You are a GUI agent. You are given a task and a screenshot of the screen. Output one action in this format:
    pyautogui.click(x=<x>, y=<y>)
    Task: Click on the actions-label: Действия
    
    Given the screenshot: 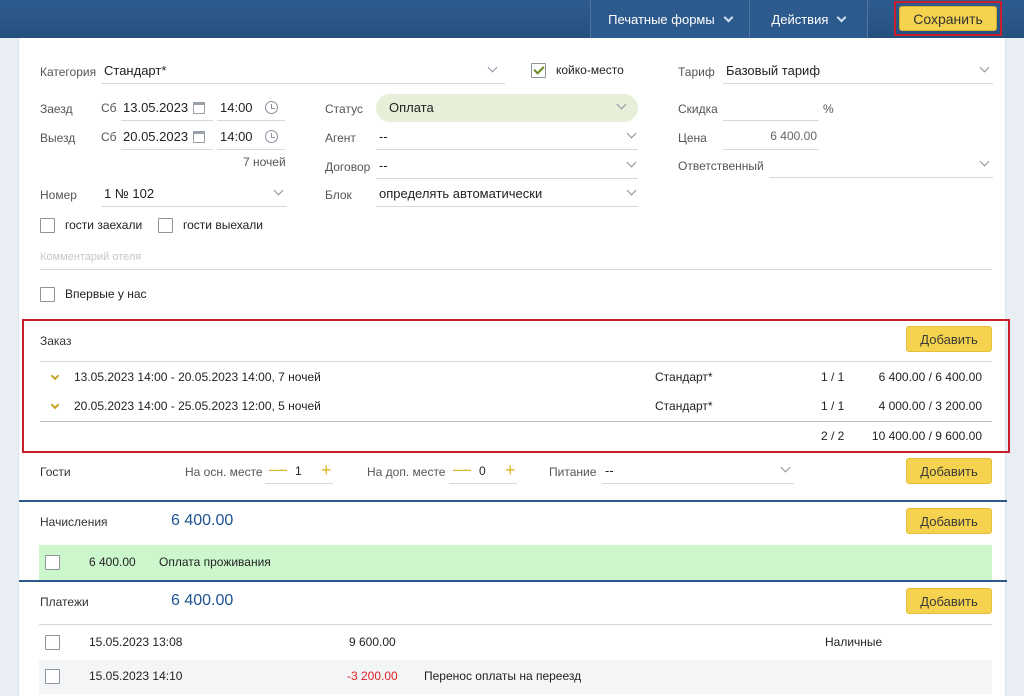 What is the action you would take?
    pyautogui.click(x=800, y=19)
    